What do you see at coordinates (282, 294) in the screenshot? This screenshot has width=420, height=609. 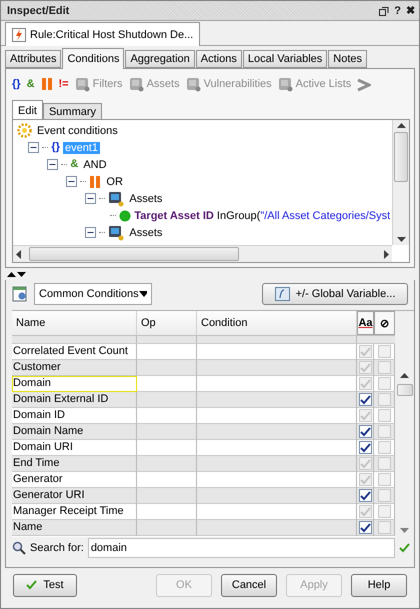 I see `function-icon` at bounding box center [282, 294].